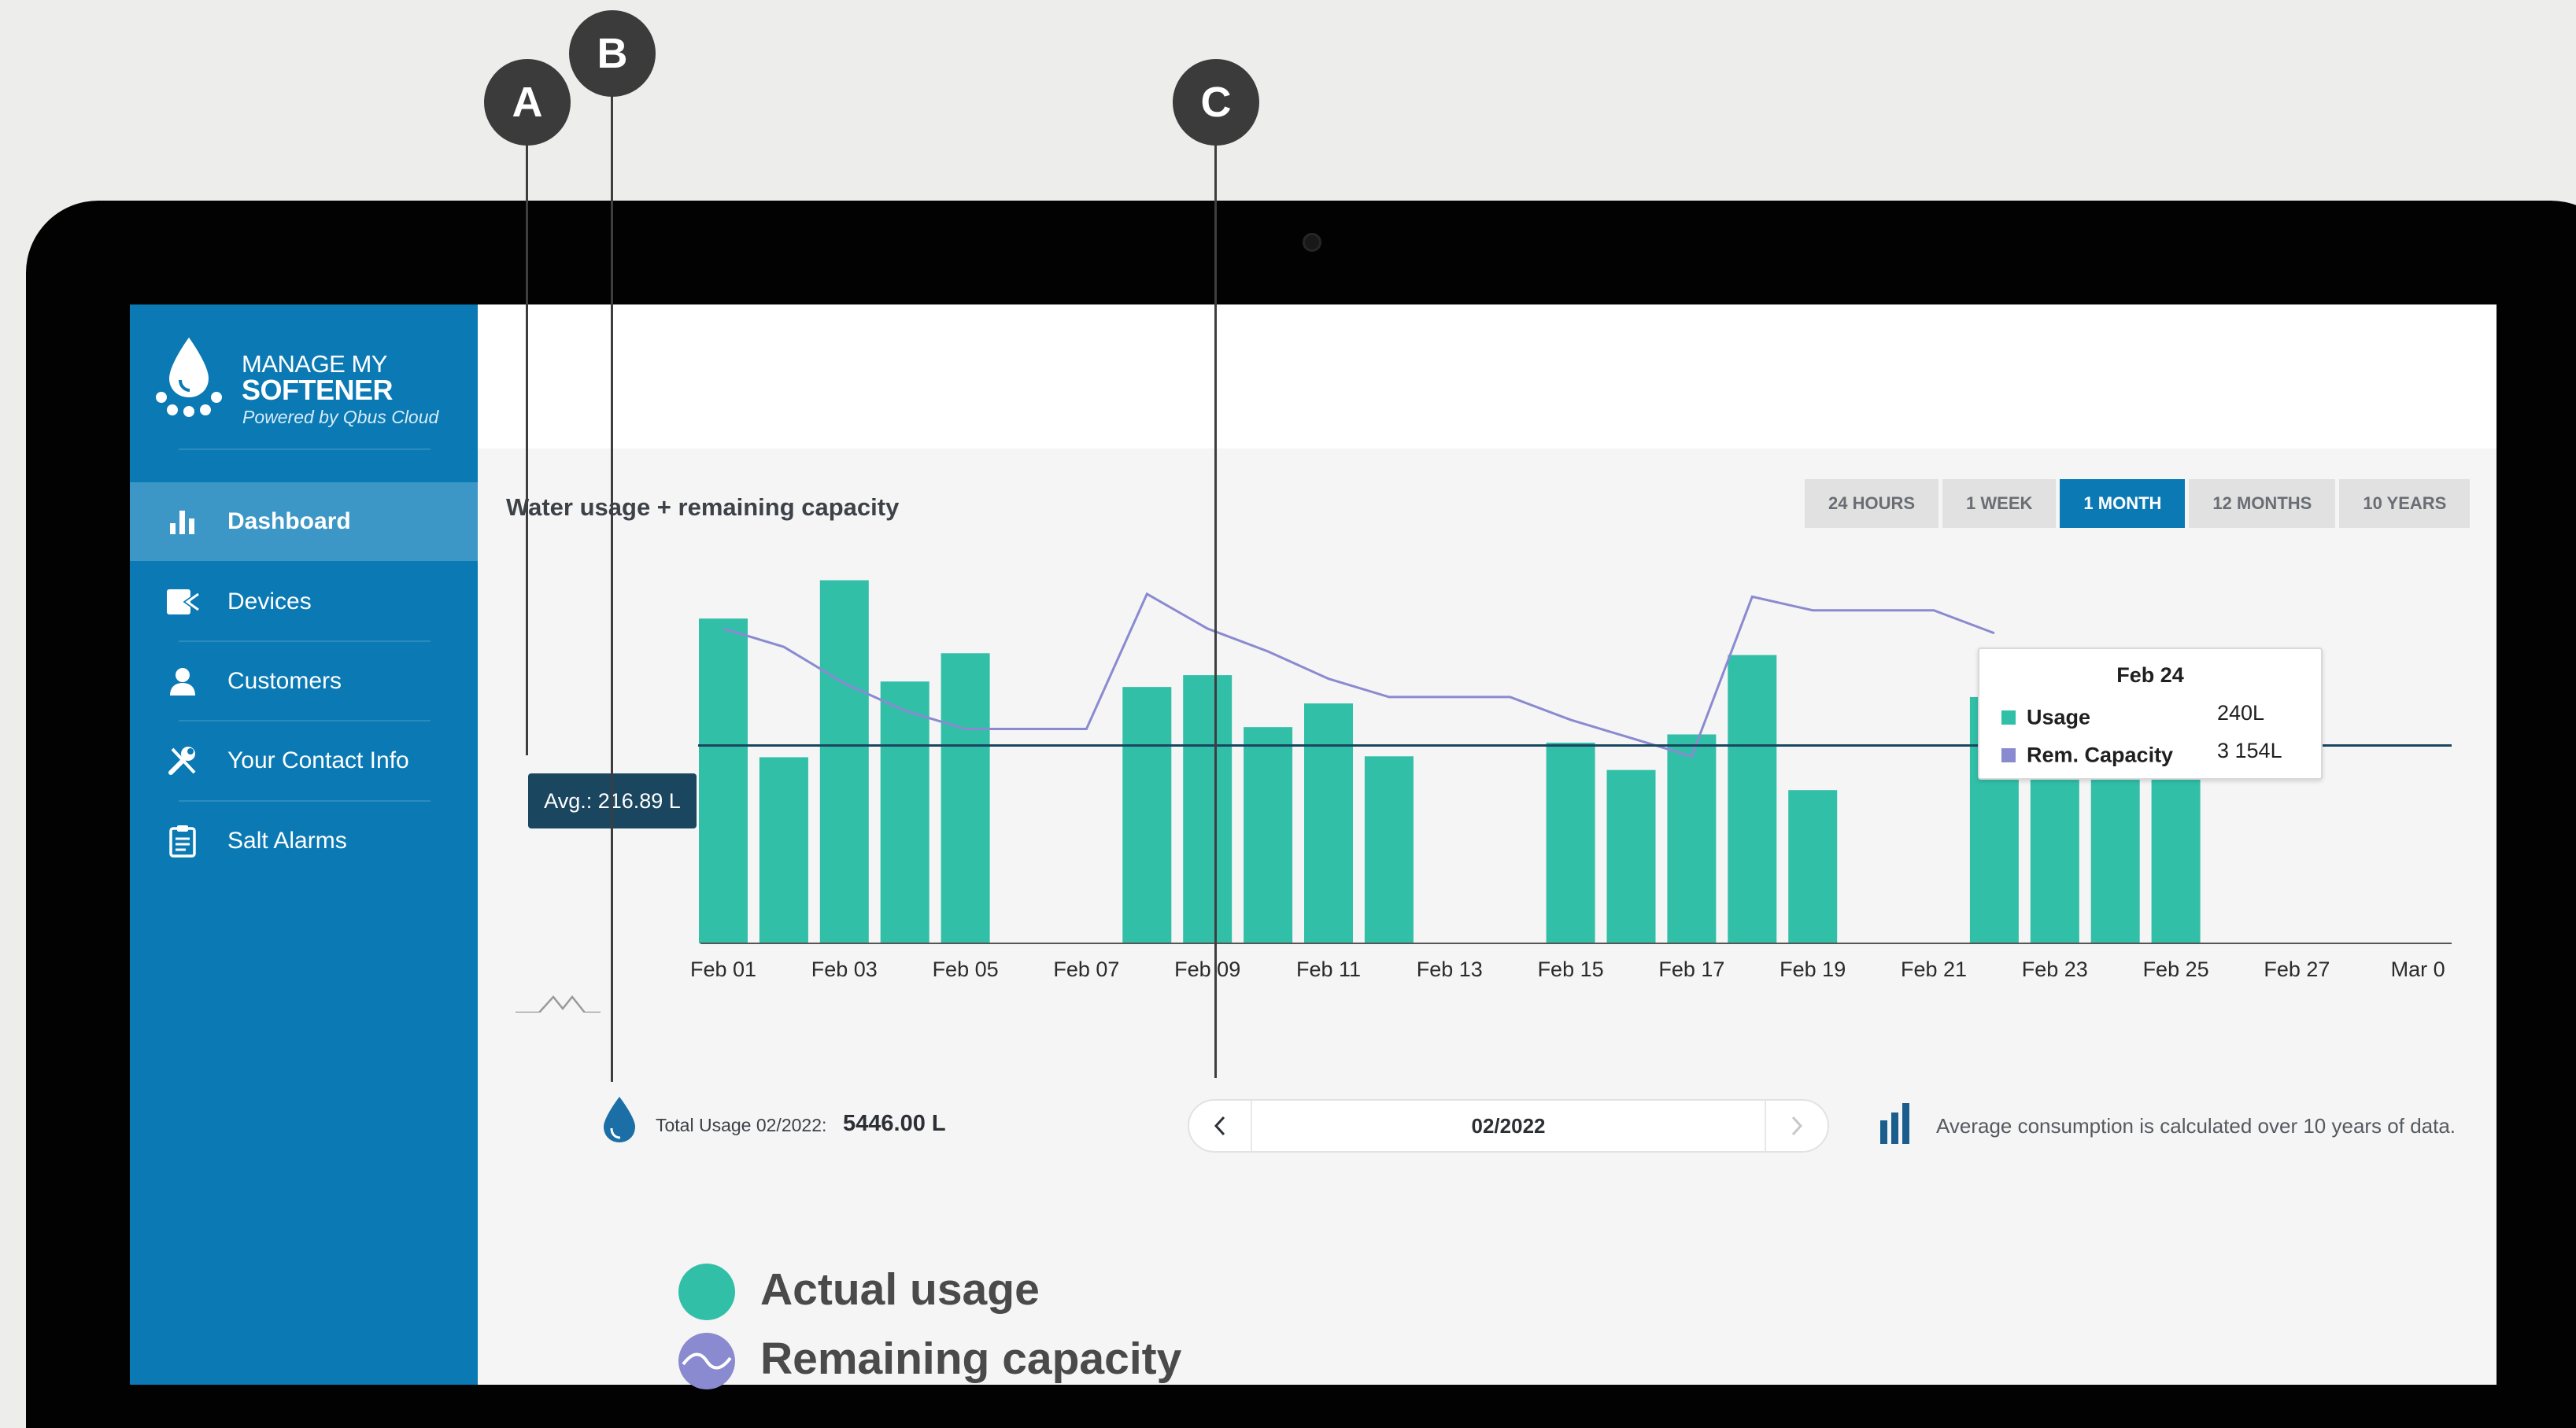  What do you see at coordinates (706, 1292) in the screenshot?
I see `actual-usage-legend-dot` at bounding box center [706, 1292].